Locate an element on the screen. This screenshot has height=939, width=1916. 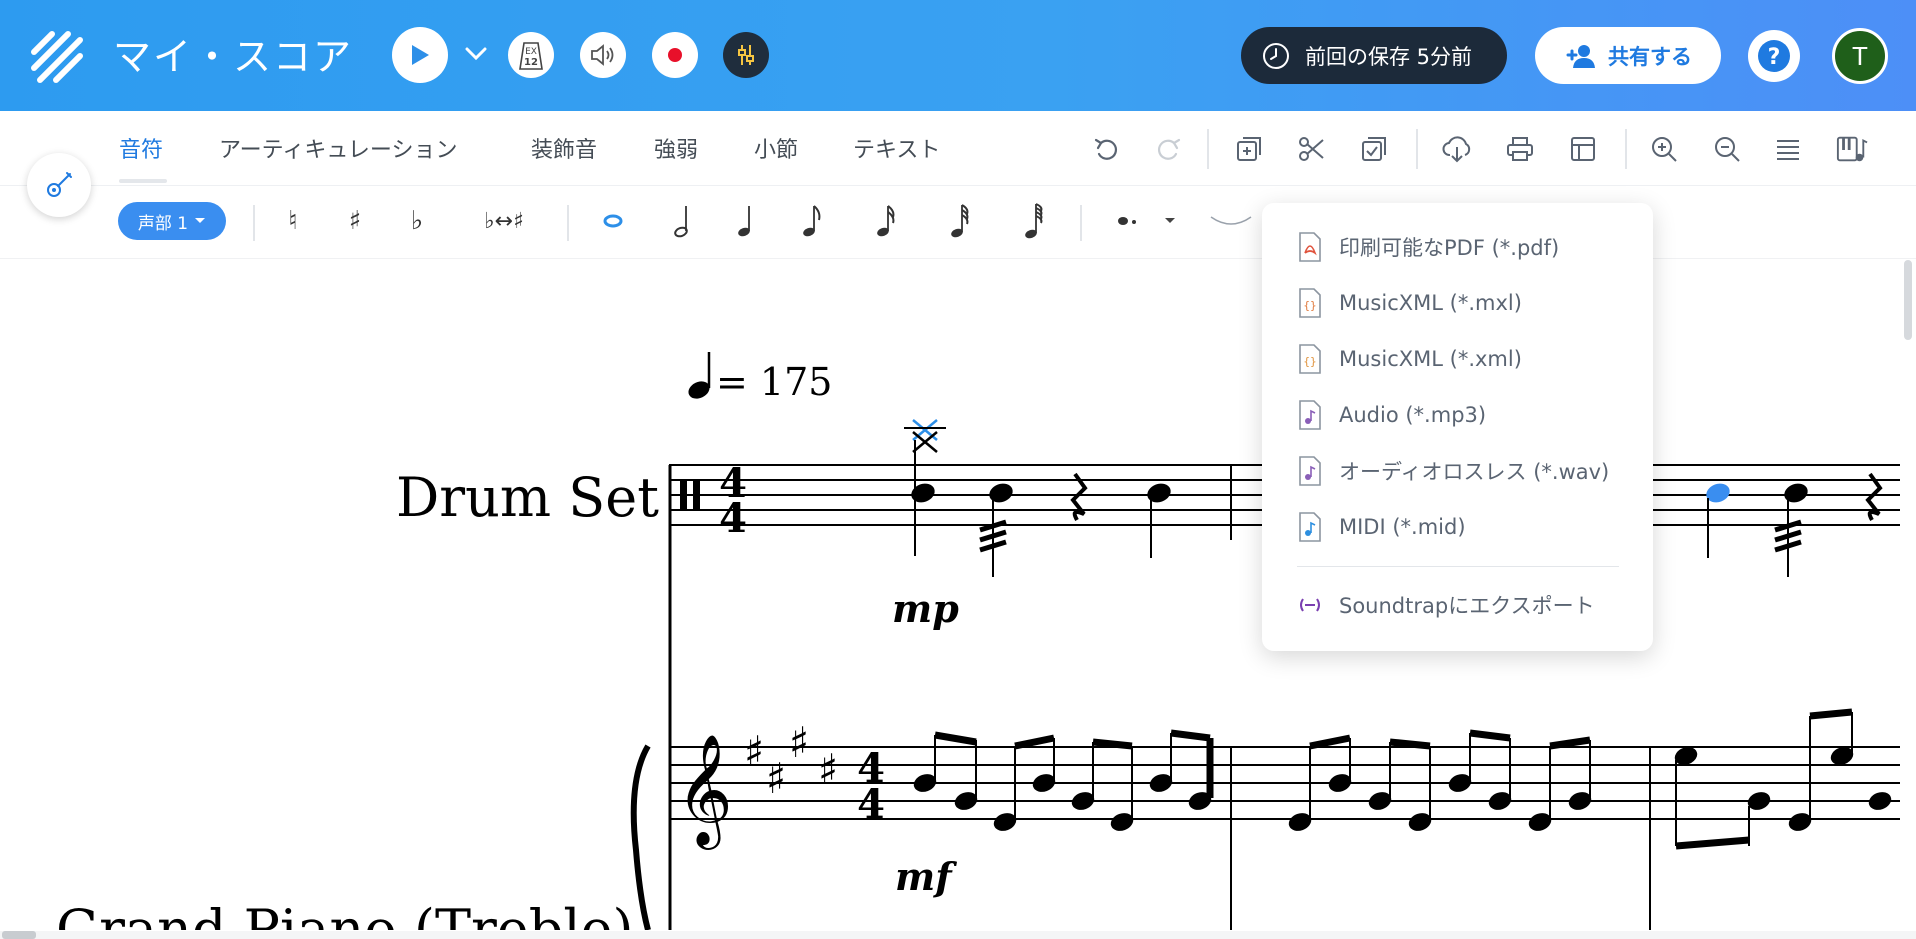
playback-options-chevron is located at coordinates (476, 54).